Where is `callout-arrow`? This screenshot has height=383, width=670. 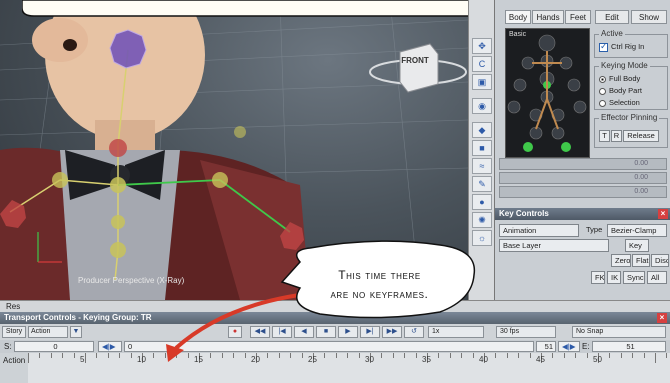 callout-arrow is located at coordinates (321, 301).